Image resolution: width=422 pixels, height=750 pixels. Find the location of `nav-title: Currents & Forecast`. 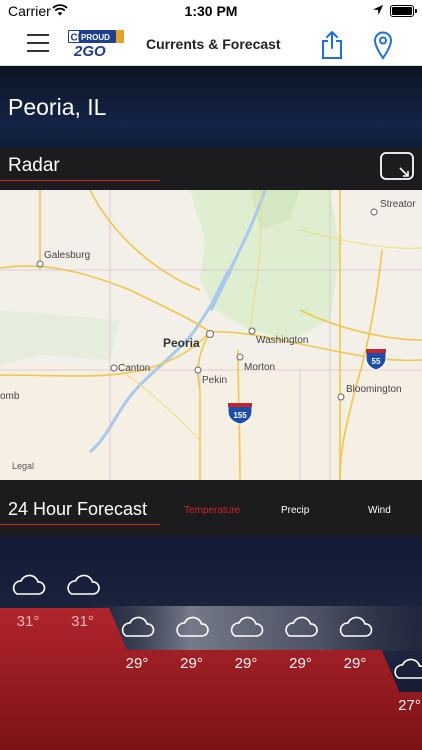

nav-title: Currents & Forecast is located at coordinates (213, 44).